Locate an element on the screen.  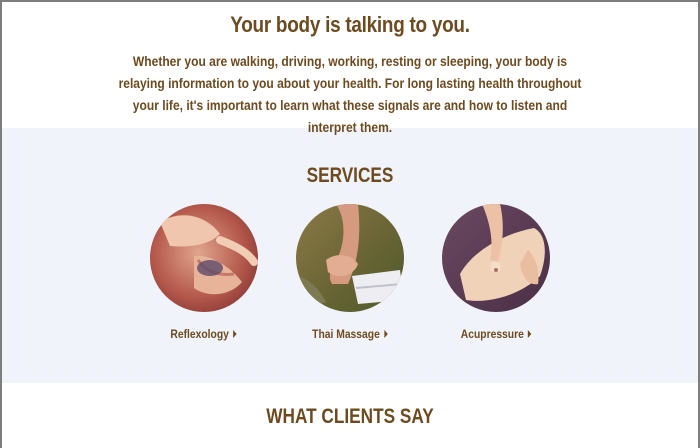
clients-heading: WHAT CLIENTS SAY is located at coordinates (350, 416).